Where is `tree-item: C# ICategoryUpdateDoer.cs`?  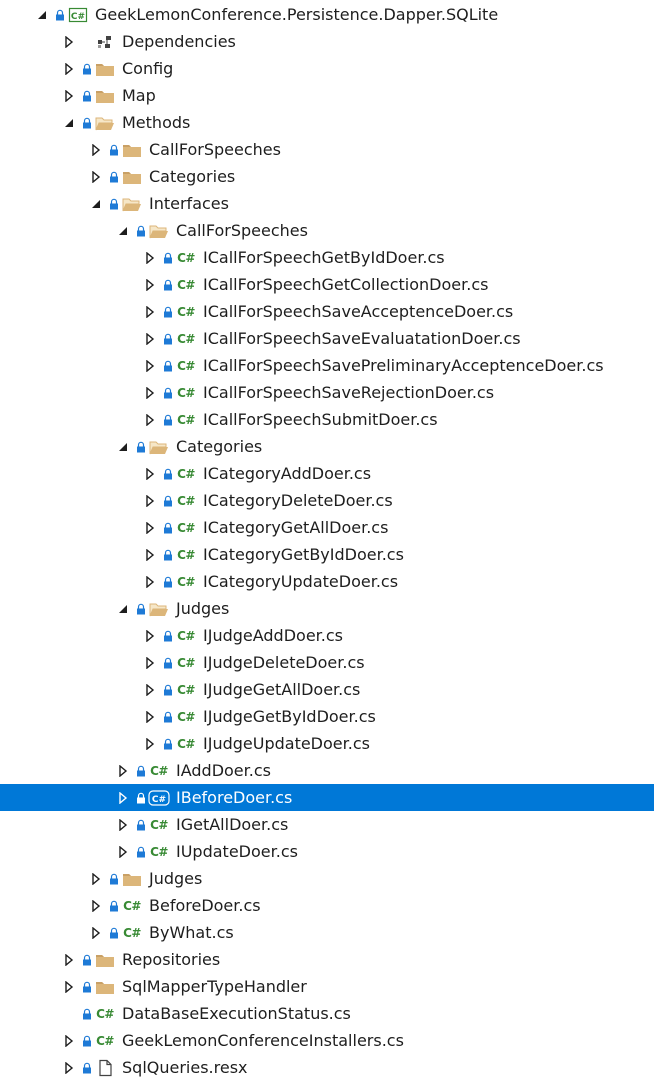
tree-item: C# ICategoryUpdateDoer.cs is located at coordinates (327, 581).